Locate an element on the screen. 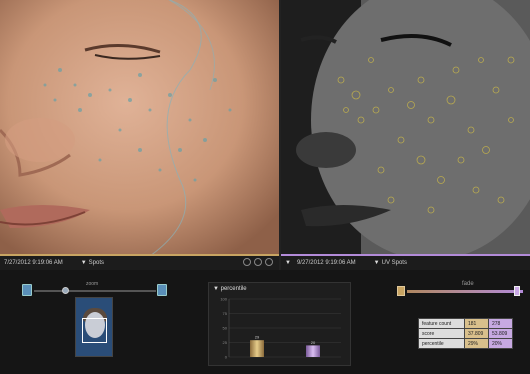 The width and height of the screenshot is (530, 374). viewport-indicator is located at coordinates (94, 330).